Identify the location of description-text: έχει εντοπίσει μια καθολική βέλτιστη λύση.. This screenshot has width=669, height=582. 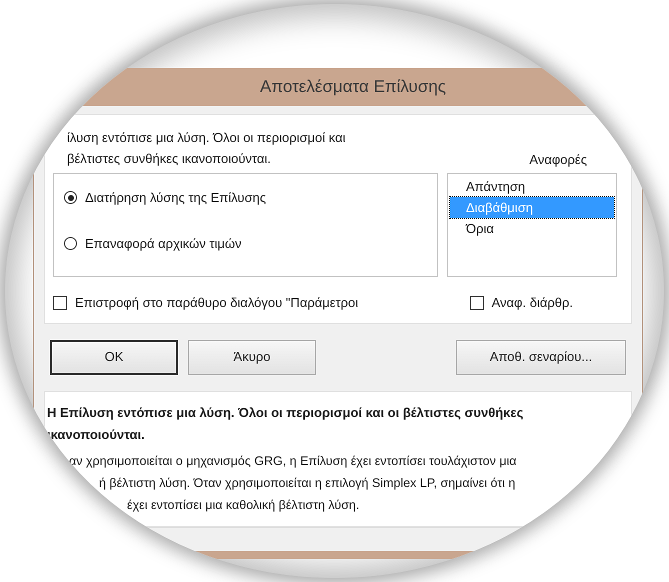
(243, 505).